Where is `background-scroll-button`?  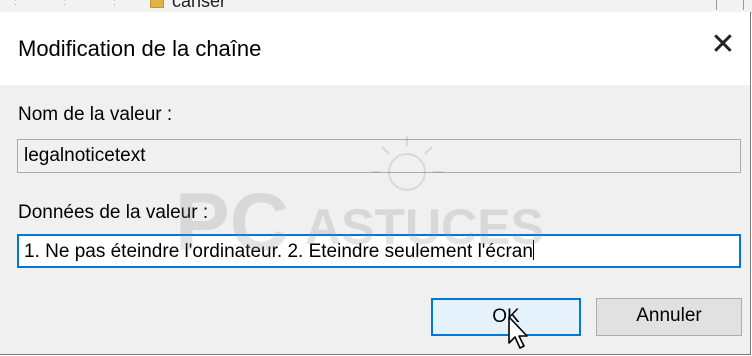
background-scroll-button is located at coordinates (730, 5).